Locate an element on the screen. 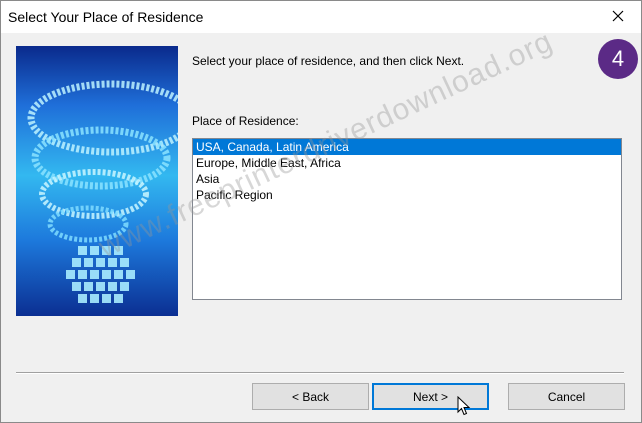 This screenshot has height=423, width=642. residence-option-usa: USA, Canada, Latin America is located at coordinates (407, 147).